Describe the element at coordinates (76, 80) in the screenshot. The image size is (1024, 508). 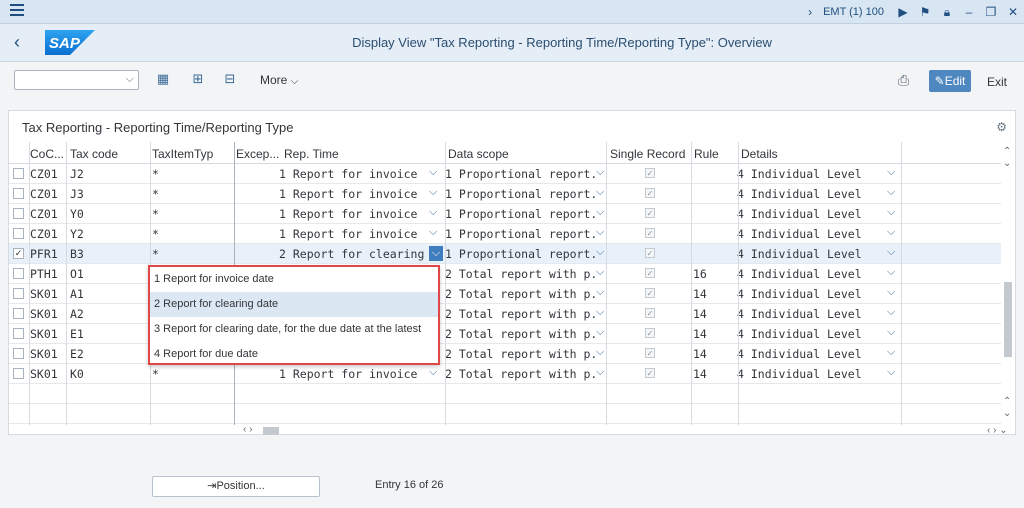
I see `variant-select: ⌵` at that location.